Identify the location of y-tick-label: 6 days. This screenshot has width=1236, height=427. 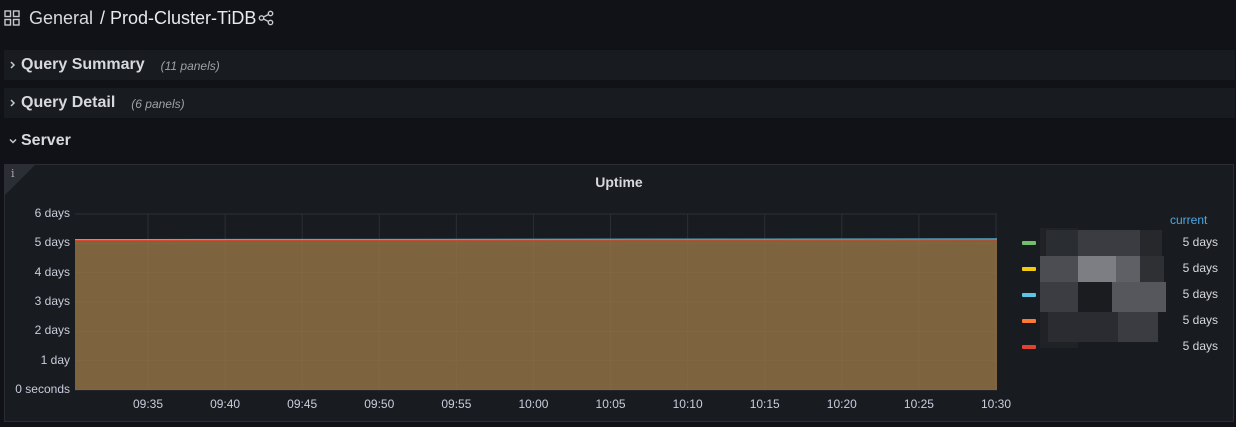
(52, 213).